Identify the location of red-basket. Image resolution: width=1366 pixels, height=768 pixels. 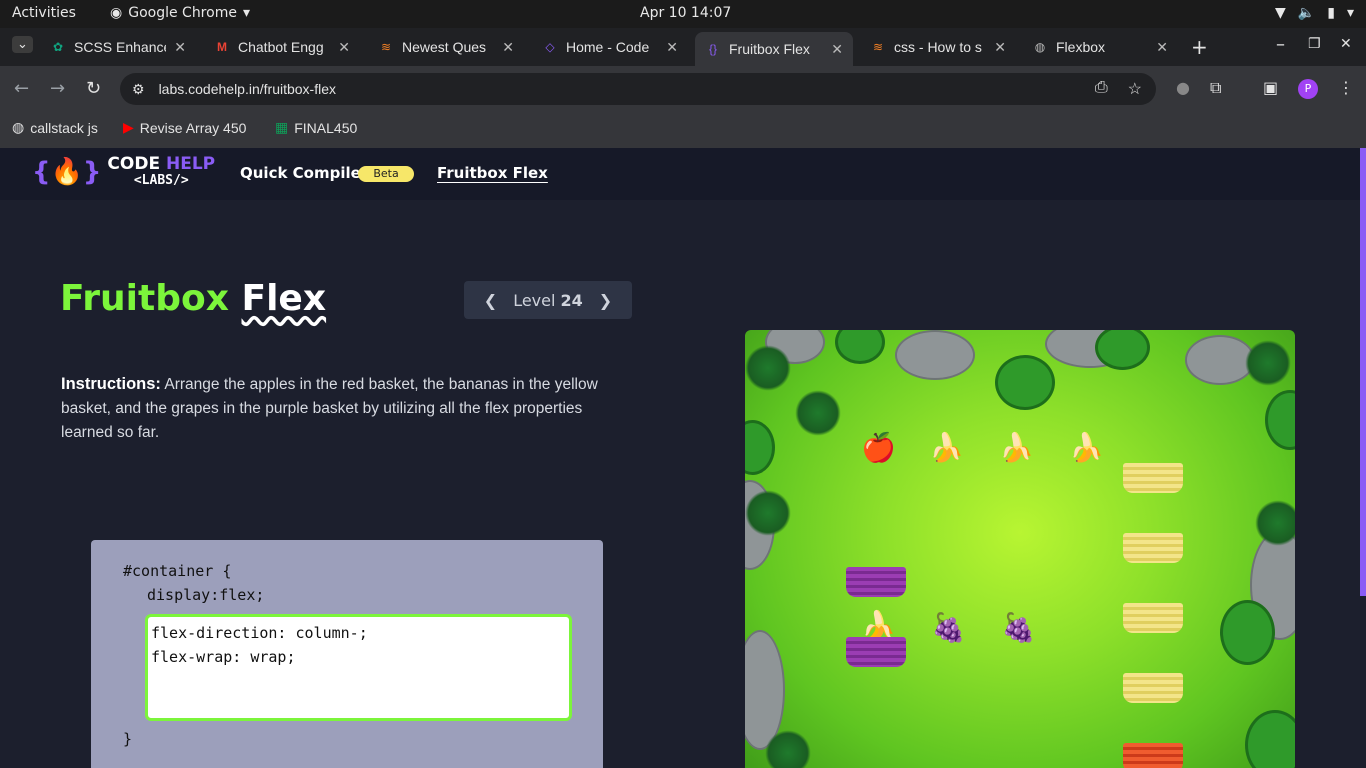
(1153, 755).